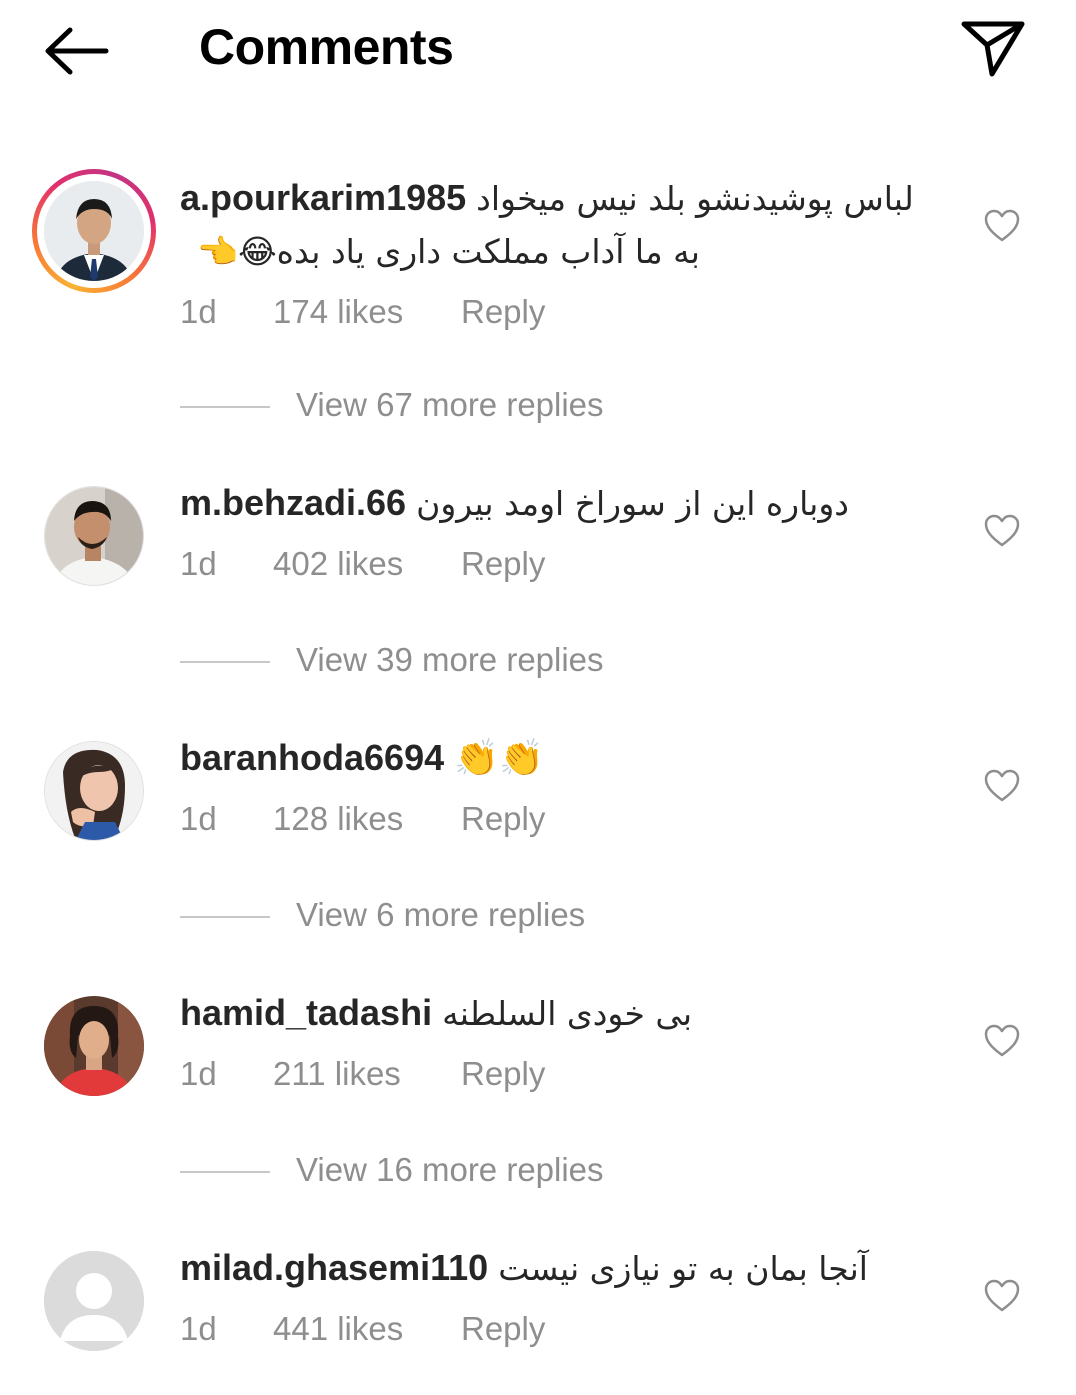  I want to click on comment-username: m.behzadi.66, so click(293, 502).